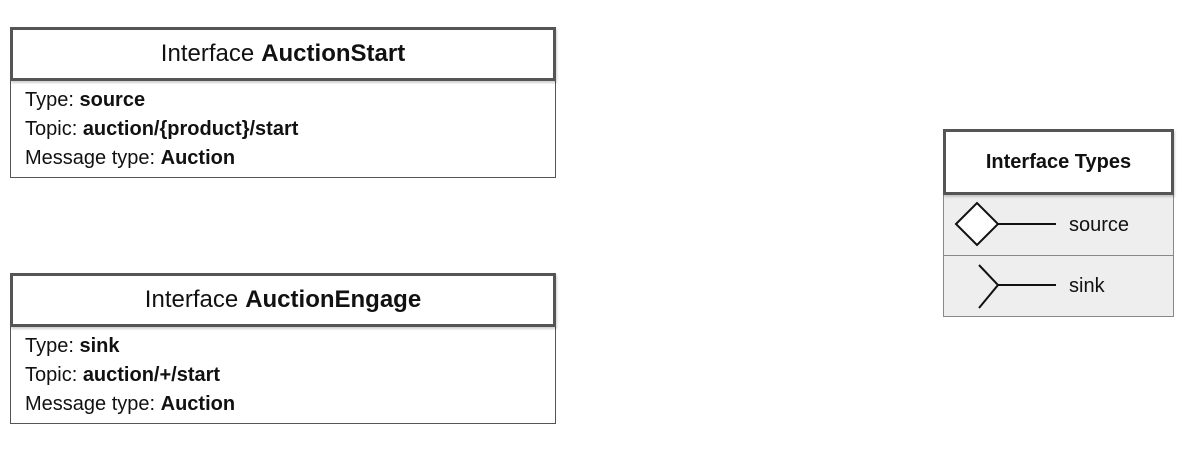 The height and width of the screenshot is (453, 1197). I want to click on topic-value: auction/{product}/start, so click(190, 129).